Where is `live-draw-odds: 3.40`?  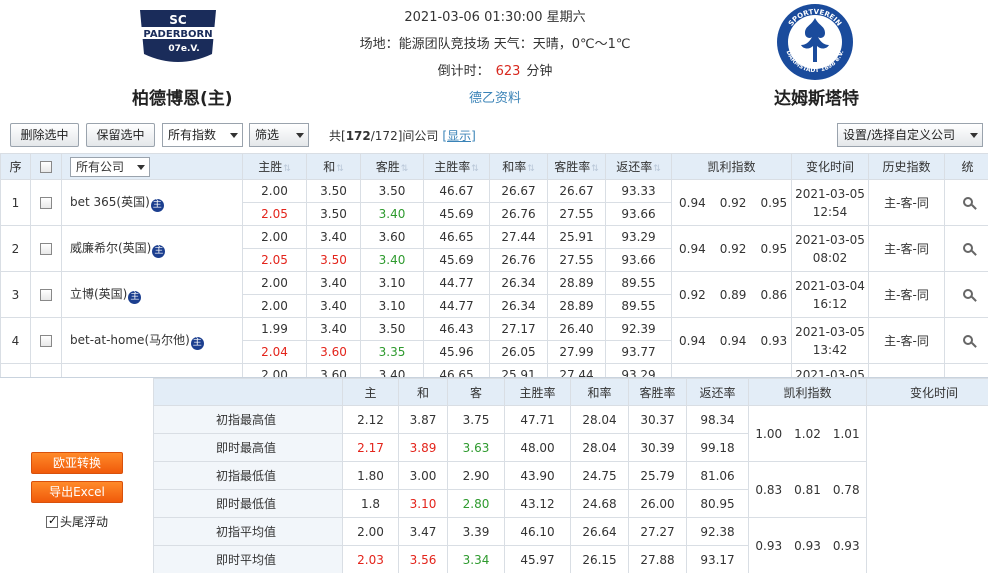 live-draw-odds: 3.40 is located at coordinates (333, 306).